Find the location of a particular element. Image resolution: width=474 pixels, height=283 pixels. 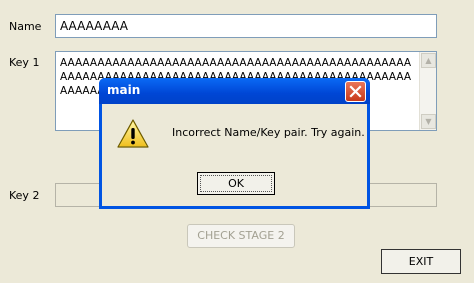

dialog-title: main is located at coordinates (124, 90).